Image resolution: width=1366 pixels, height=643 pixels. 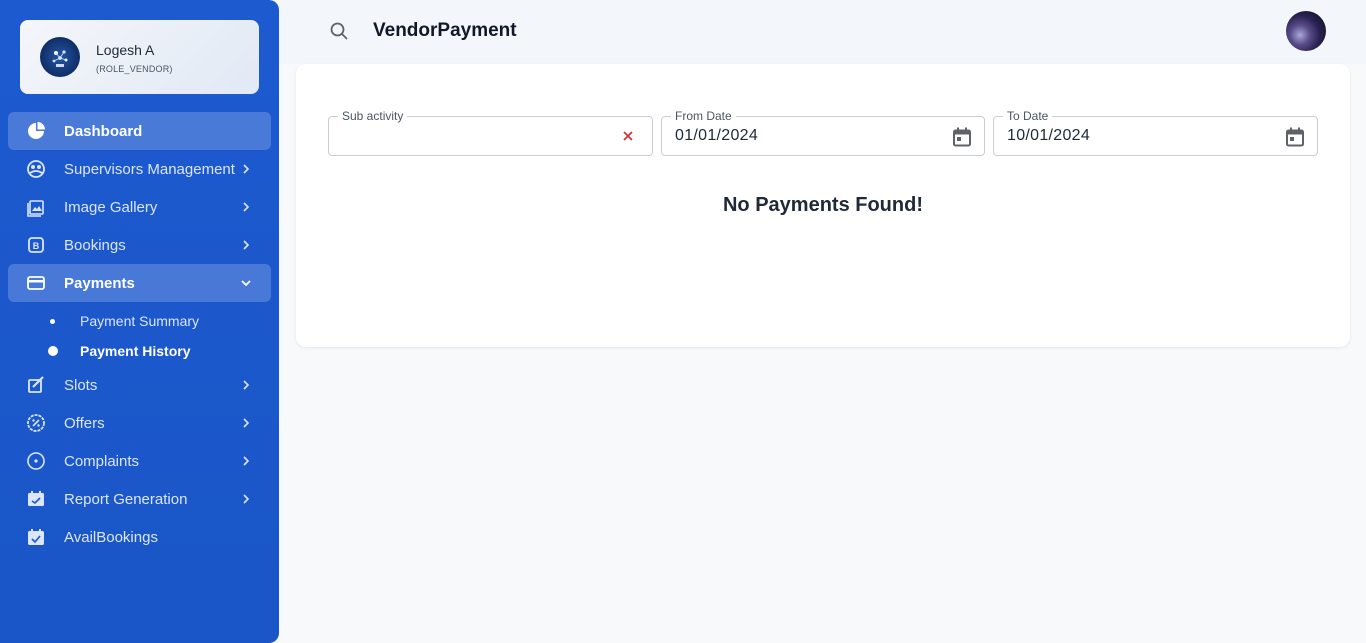 I want to click on user-name: Logesh A, so click(x=125, y=49).